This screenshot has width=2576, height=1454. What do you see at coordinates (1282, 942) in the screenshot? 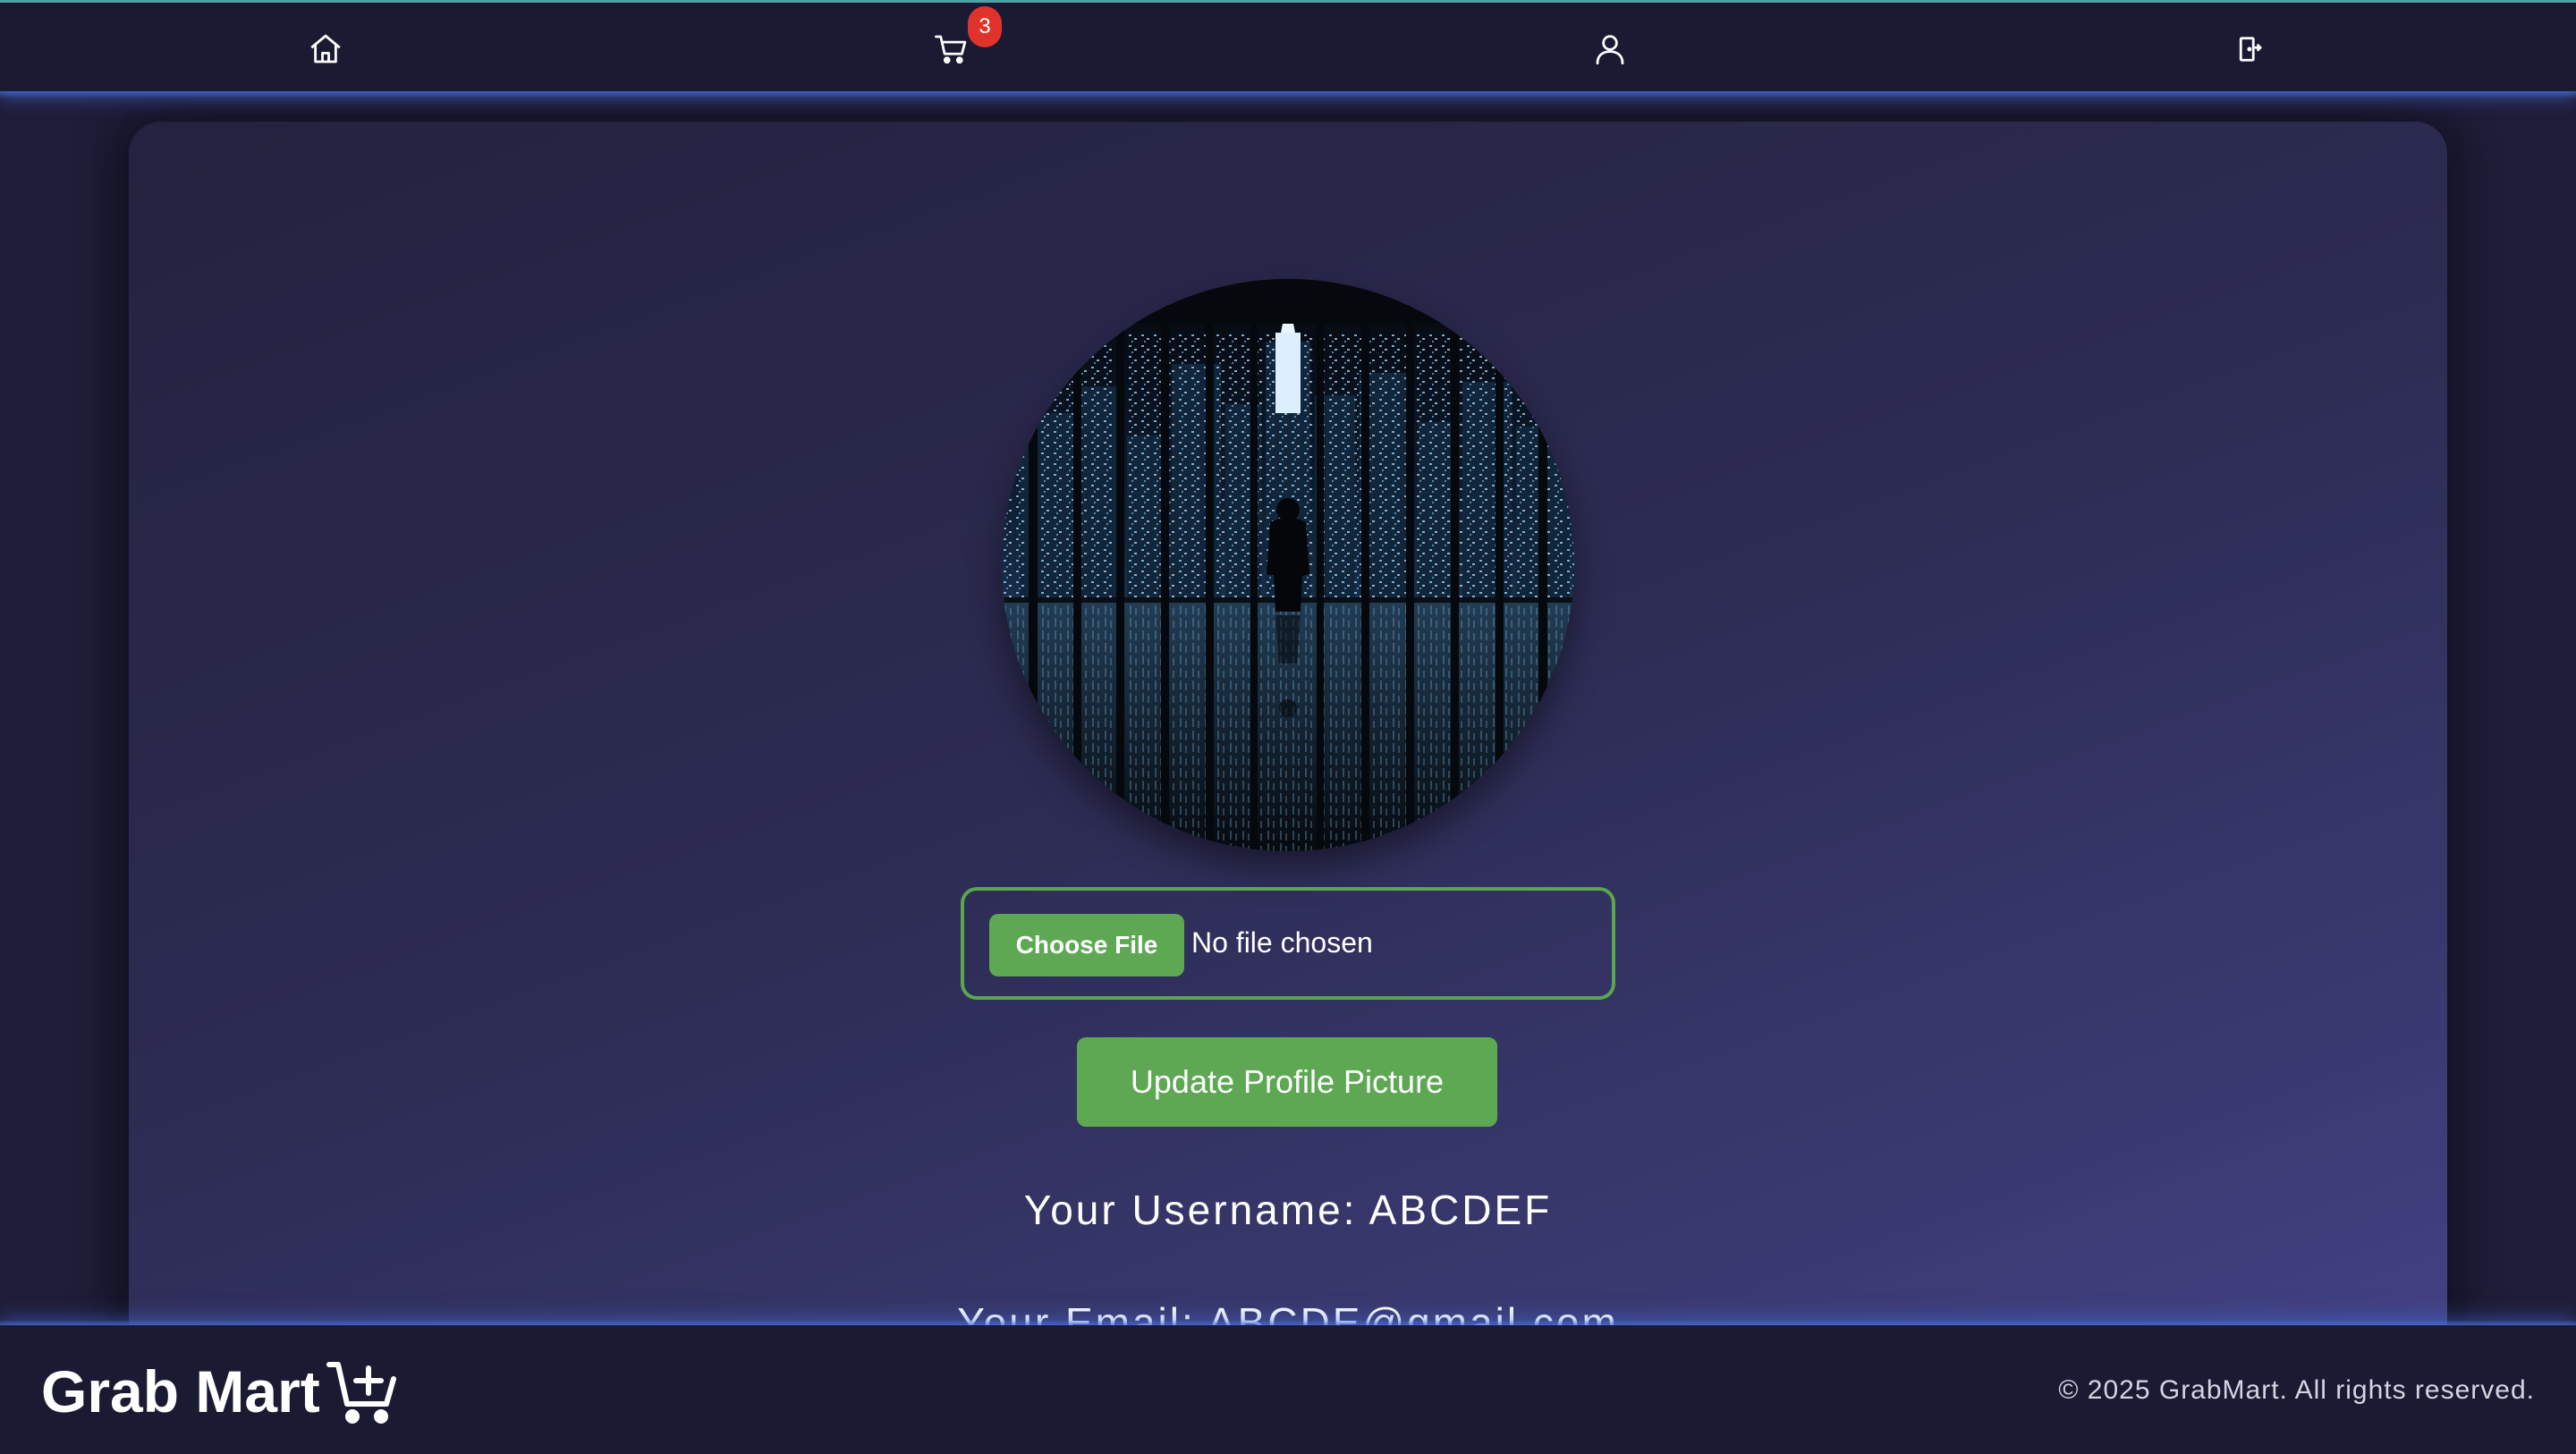
I see `no-file-label: No file chosen` at bounding box center [1282, 942].